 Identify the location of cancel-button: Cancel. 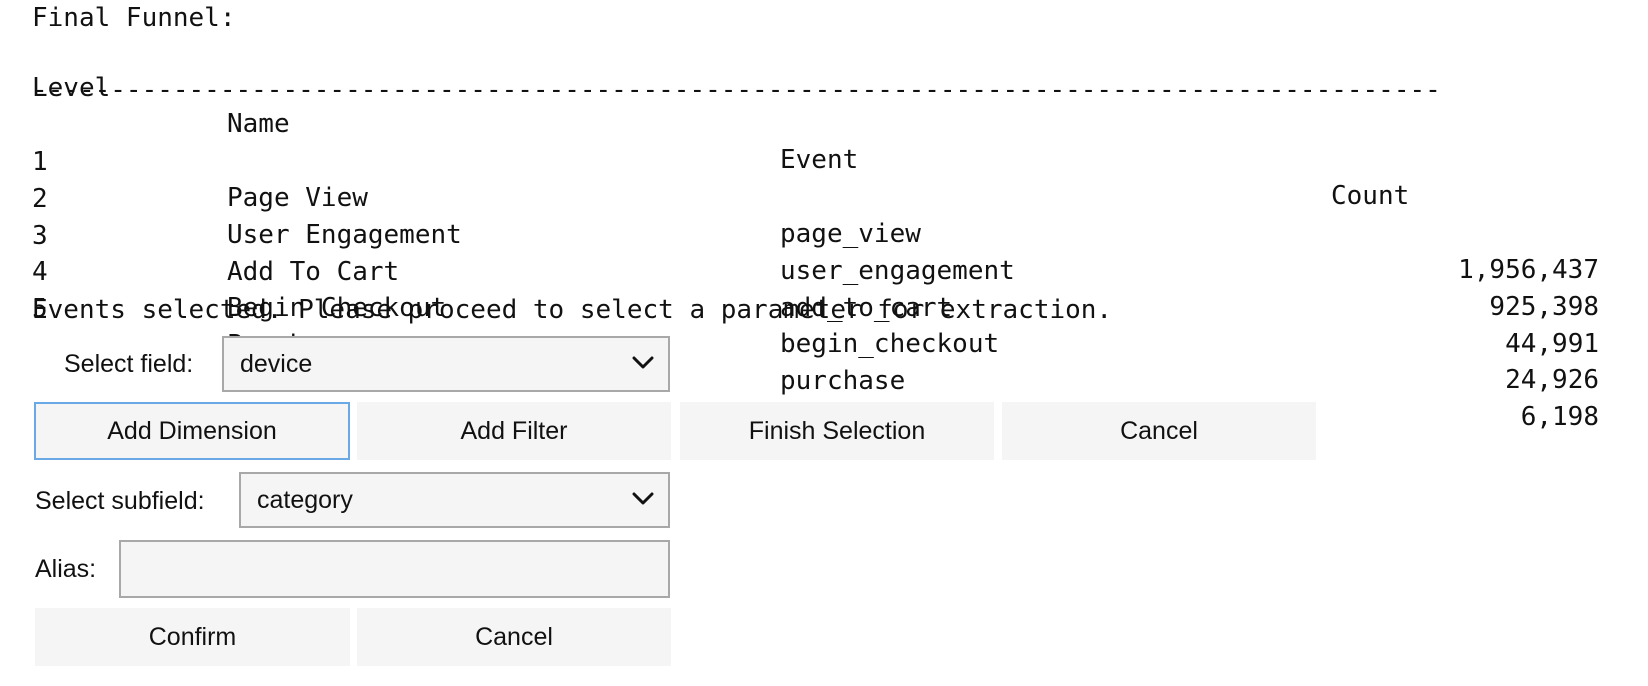
(1159, 431).